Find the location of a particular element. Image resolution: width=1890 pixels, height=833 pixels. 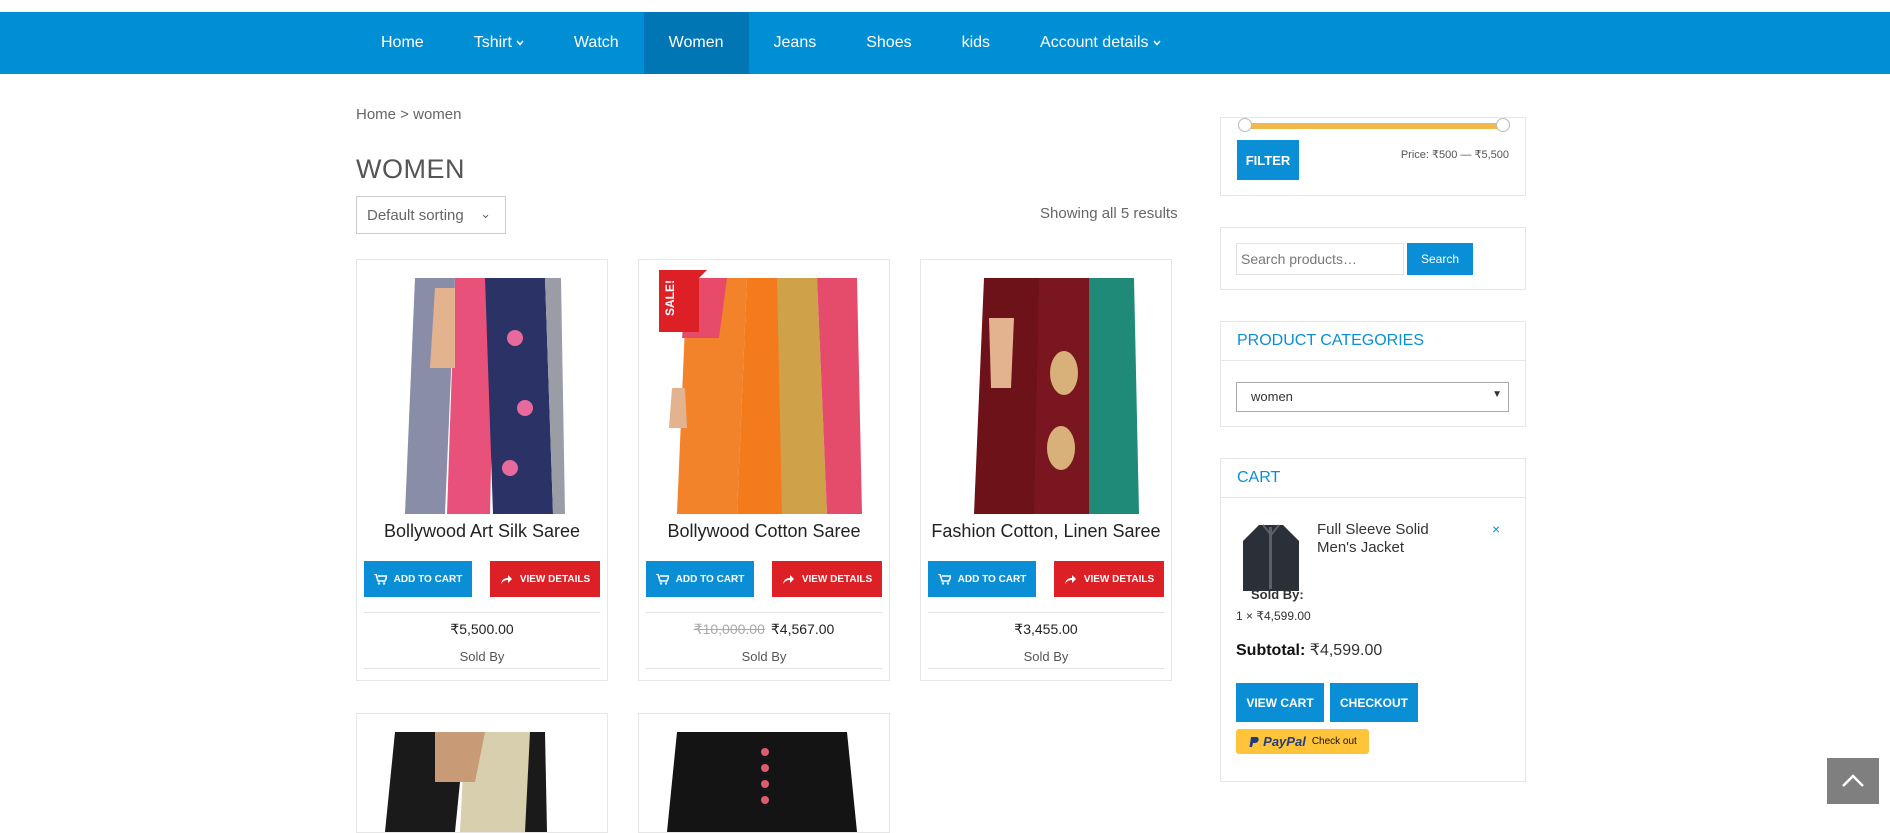

nav-item-kids: kids is located at coordinates (976, 43).